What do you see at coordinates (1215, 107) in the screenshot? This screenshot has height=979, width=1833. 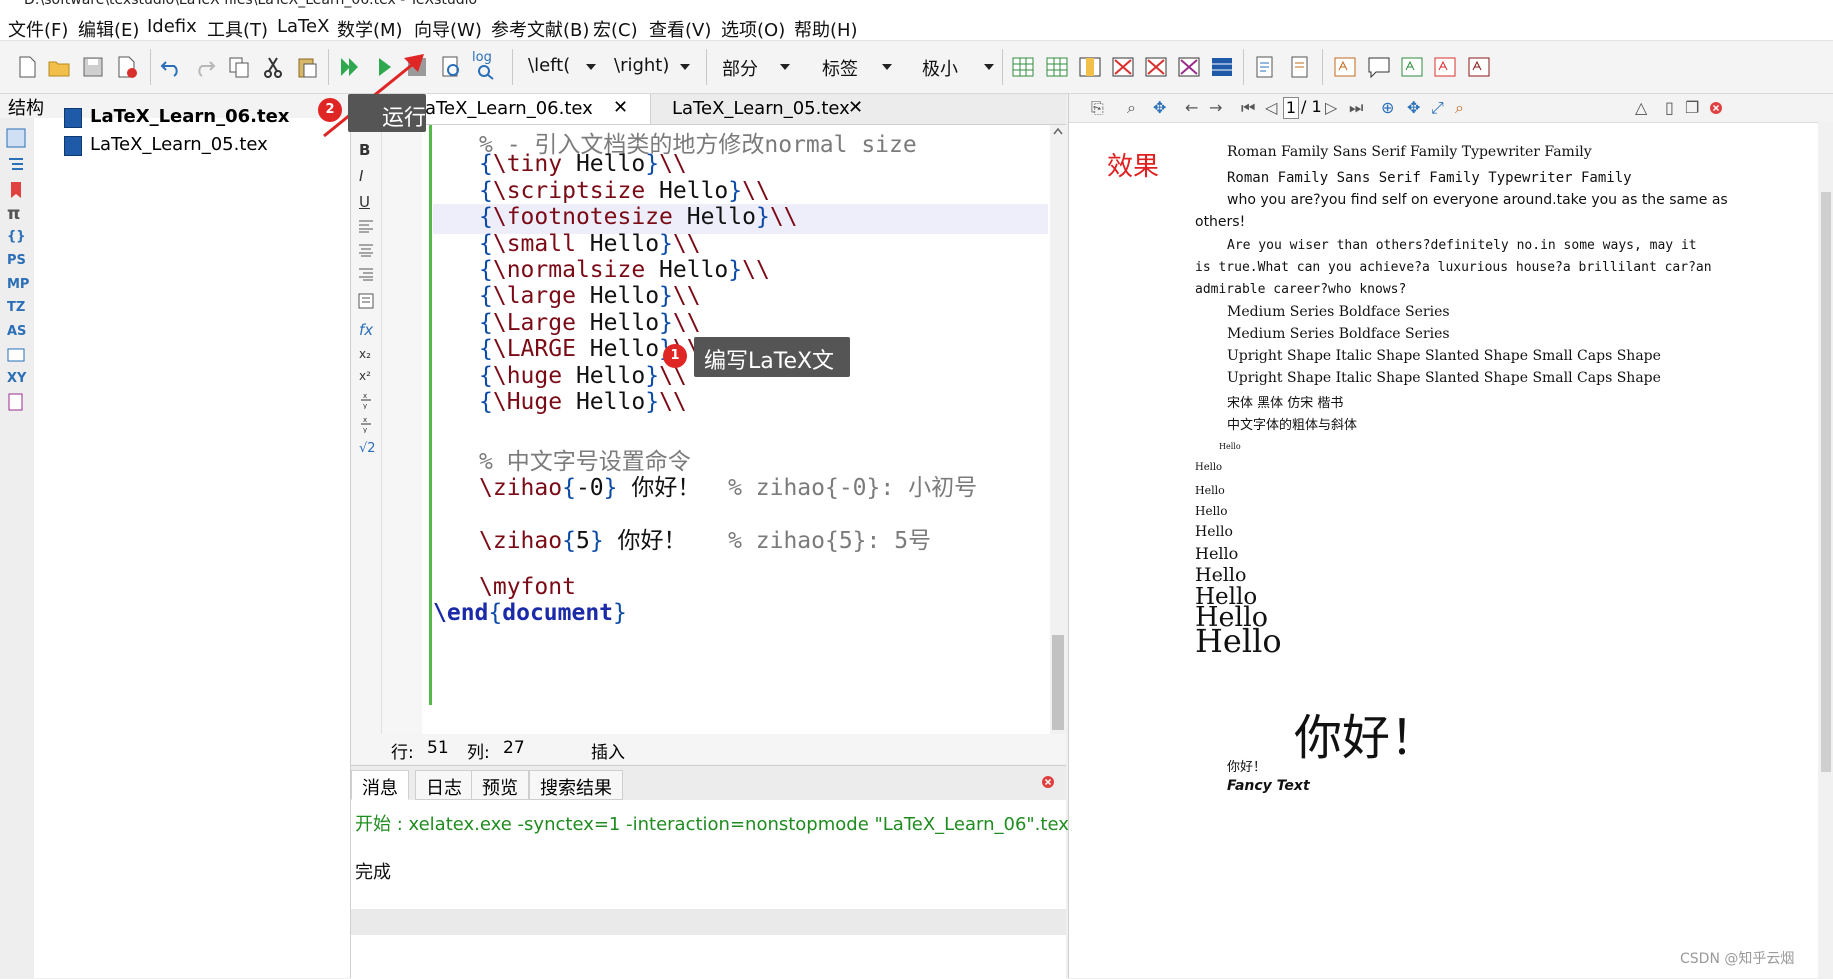 I see `forward-arrow-icon: →` at bounding box center [1215, 107].